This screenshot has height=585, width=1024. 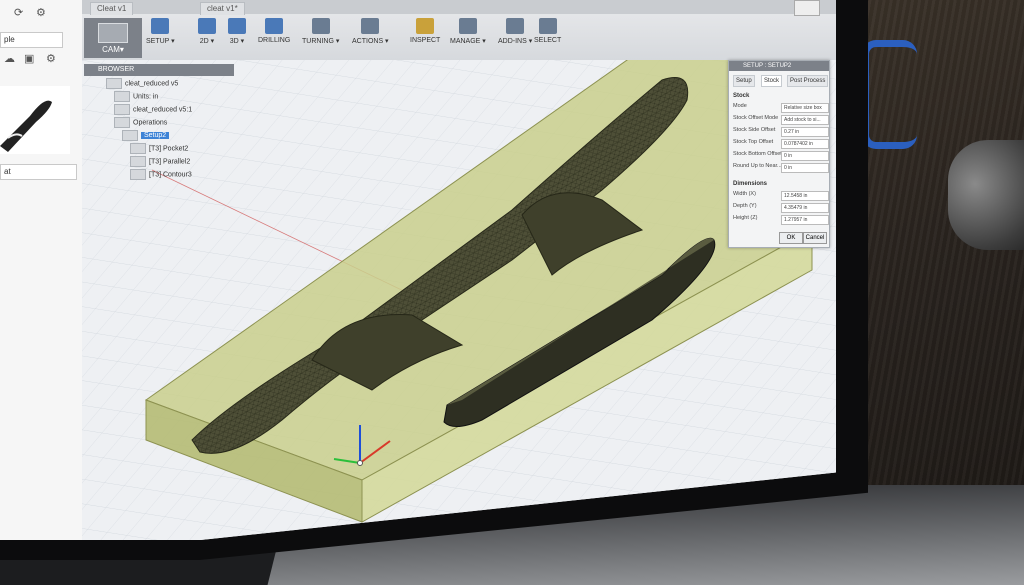 What do you see at coordinates (237, 36) in the screenshot?
I see `ribbon-group-2: 3D ▾` at bounding box center [237, 36].